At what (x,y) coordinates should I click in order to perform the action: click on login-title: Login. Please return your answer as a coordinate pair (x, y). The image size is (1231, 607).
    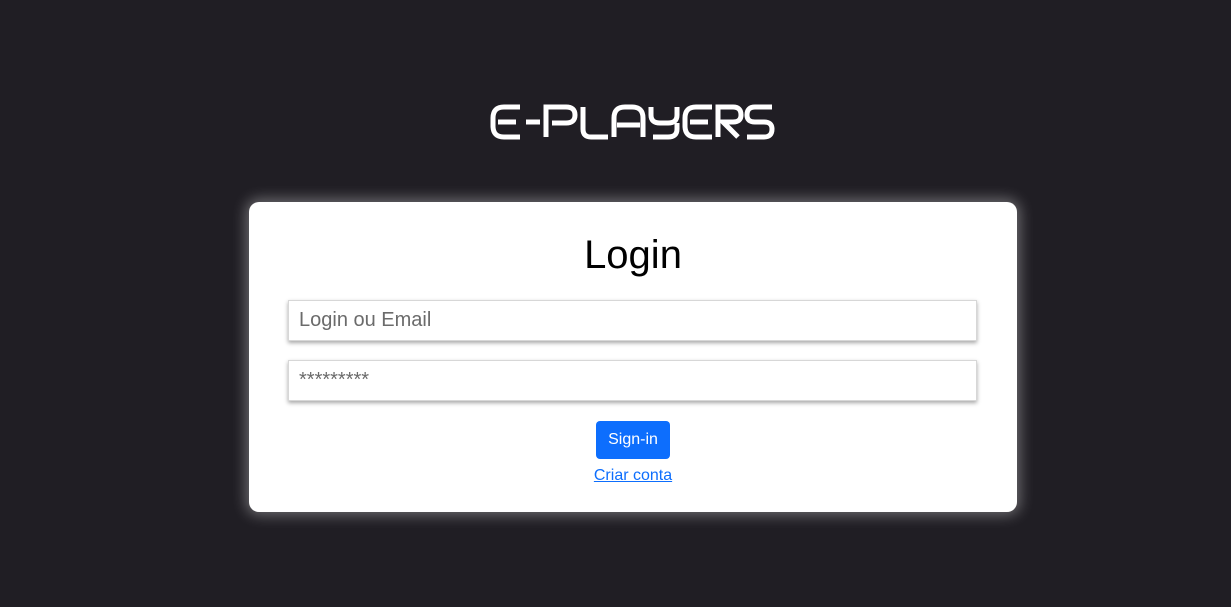
    Looking at the image, I should click on (633, 255).